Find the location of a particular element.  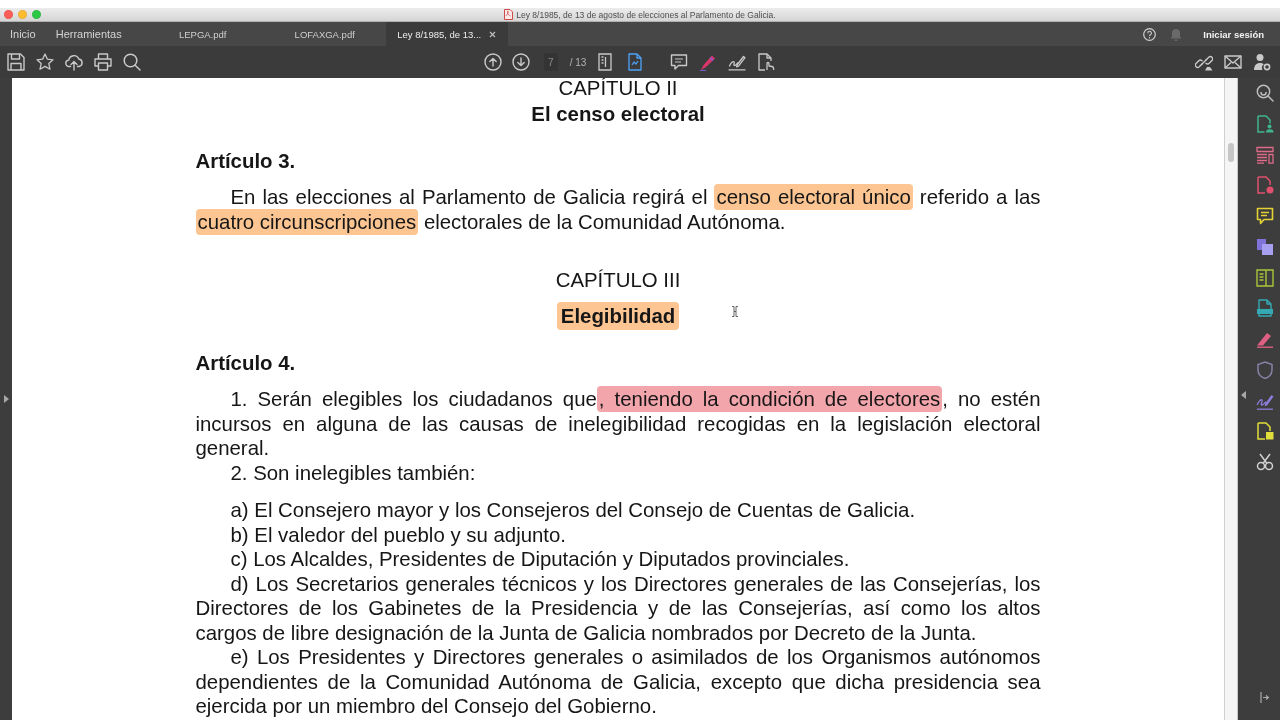

signature-pen-icon is located at coordinates (737, 62).